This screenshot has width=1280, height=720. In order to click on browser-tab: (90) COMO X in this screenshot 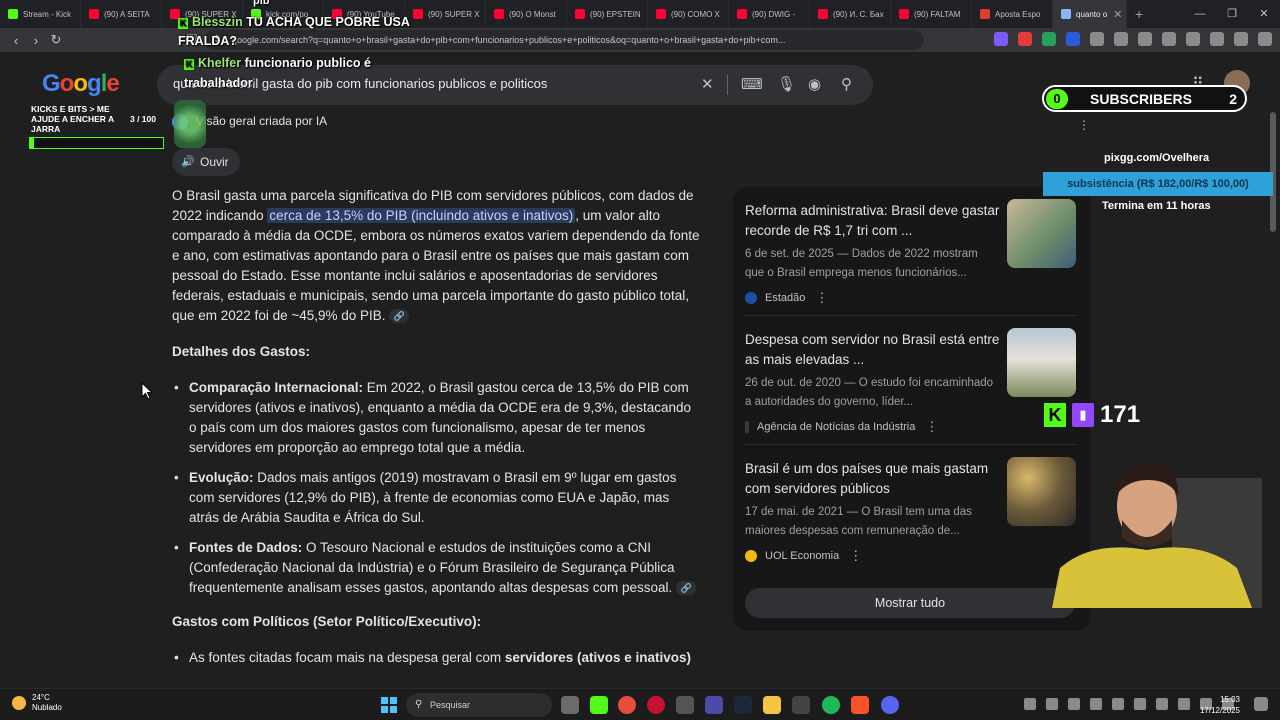, I will do `click(688, 14)`.